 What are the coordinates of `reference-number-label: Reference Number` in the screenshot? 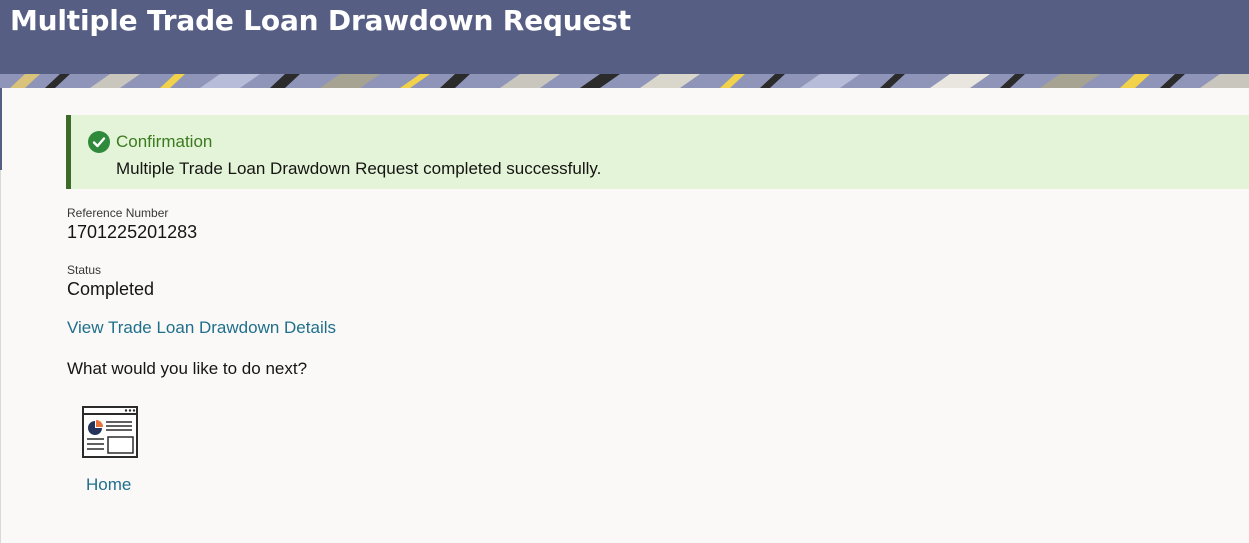 It's located at (118, 213).